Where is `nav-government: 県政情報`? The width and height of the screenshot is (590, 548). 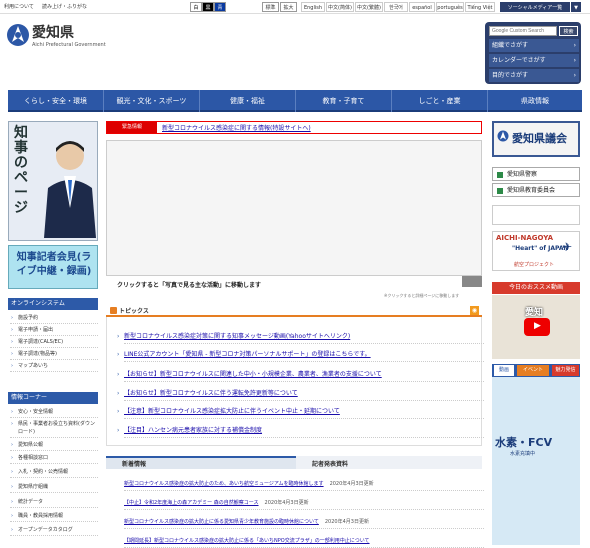
nav-government: 県政情報 is located at coordinates (535, 101).